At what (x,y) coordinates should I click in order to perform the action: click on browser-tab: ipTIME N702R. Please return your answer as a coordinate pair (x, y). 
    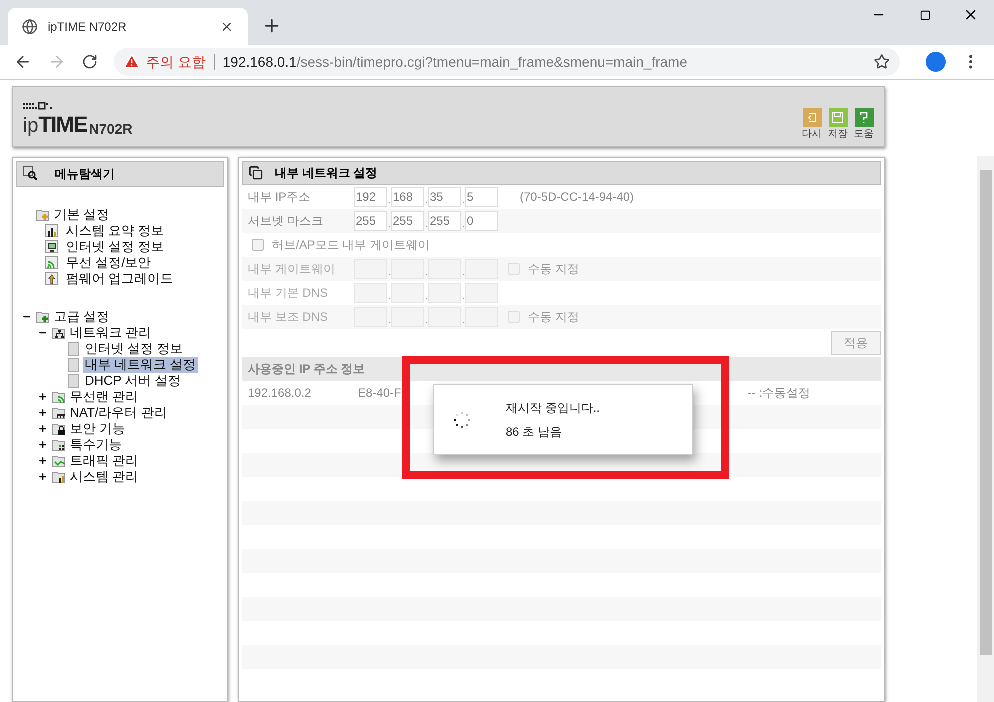
    Looking at the image, I should click on (128, 26).